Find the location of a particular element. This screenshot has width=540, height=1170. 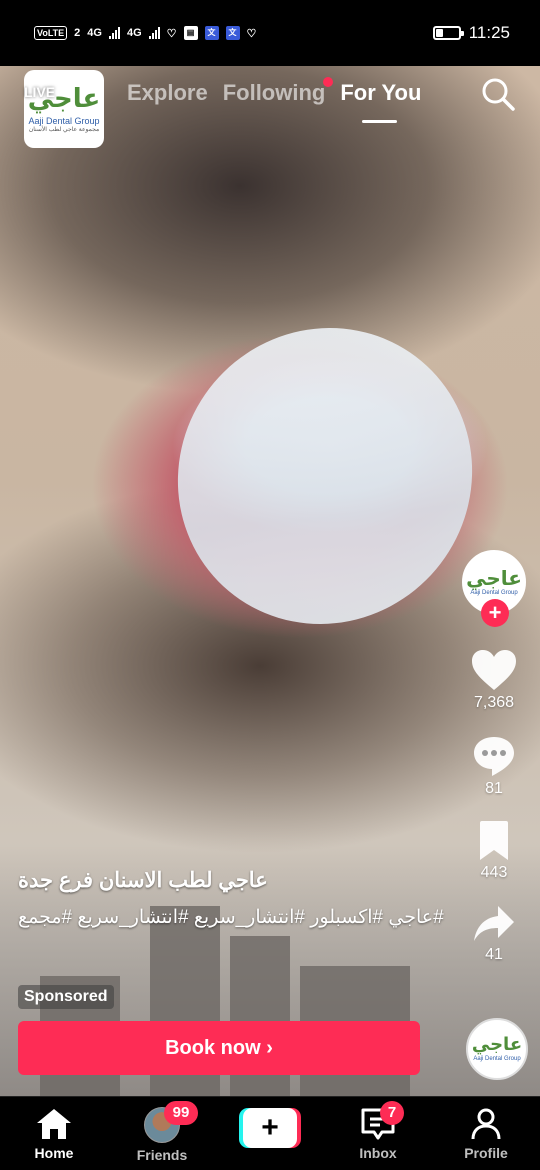

comment-button: 81 is located at coordinates (494, 766).